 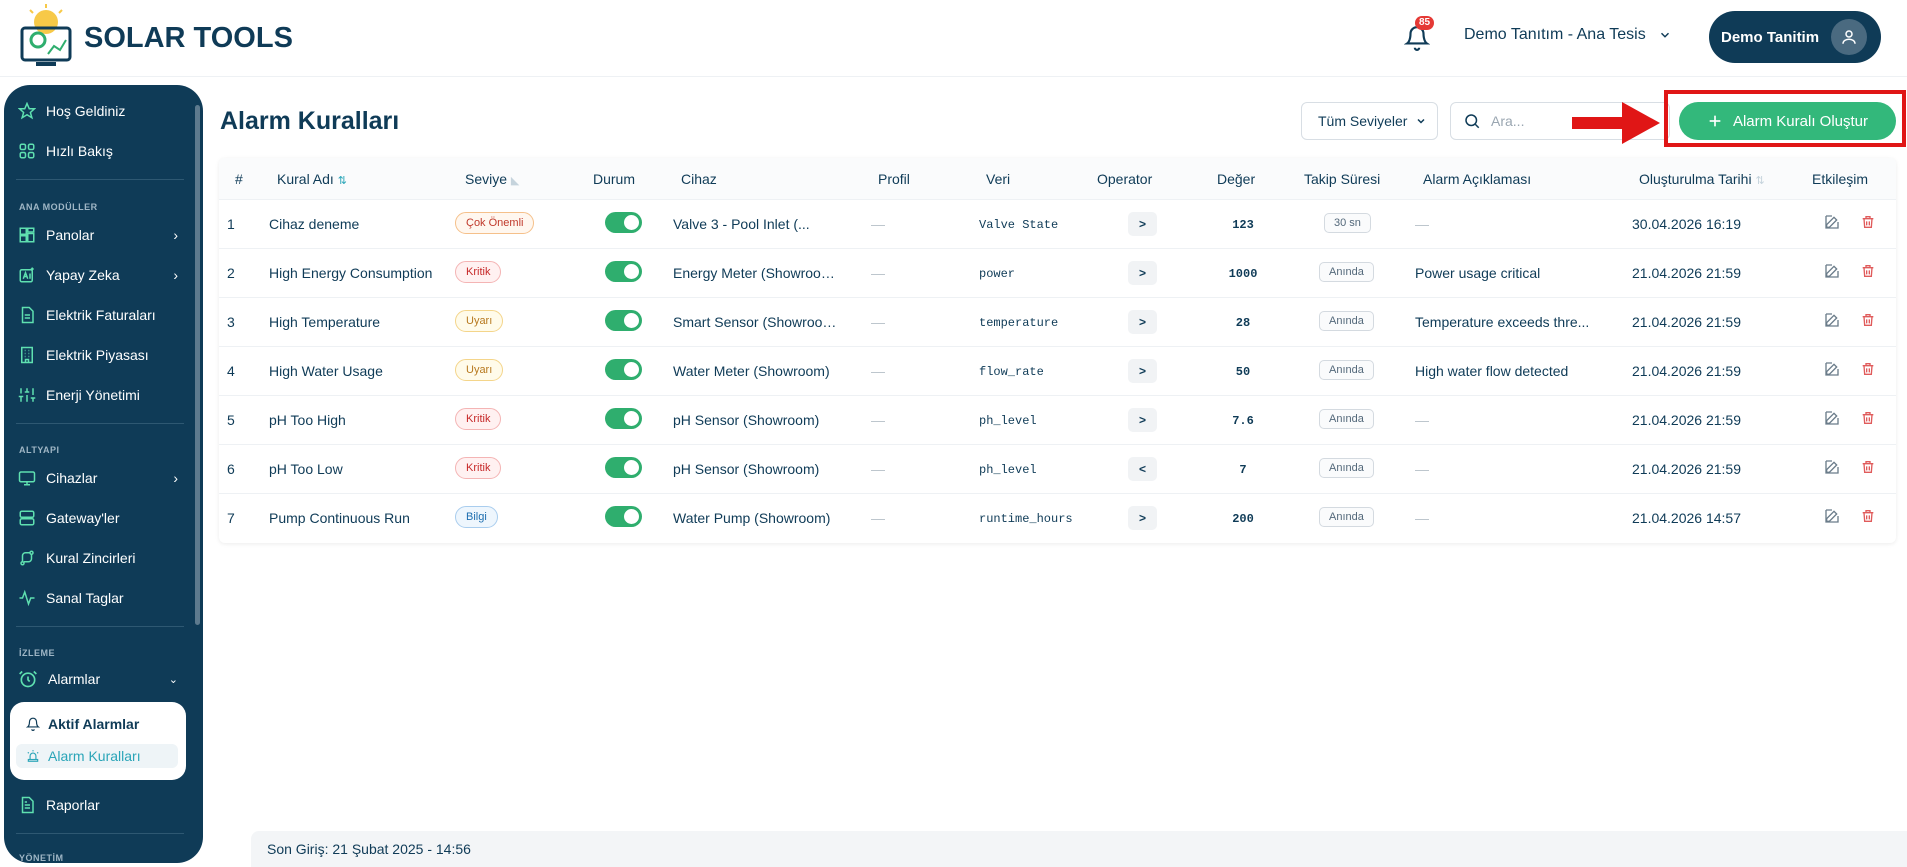 What do you see at coordinates (98, 478) in the screenshot?
I see `sidebar-item-cihazlar: Cihazlar ›` at bounding box center [98, 478].